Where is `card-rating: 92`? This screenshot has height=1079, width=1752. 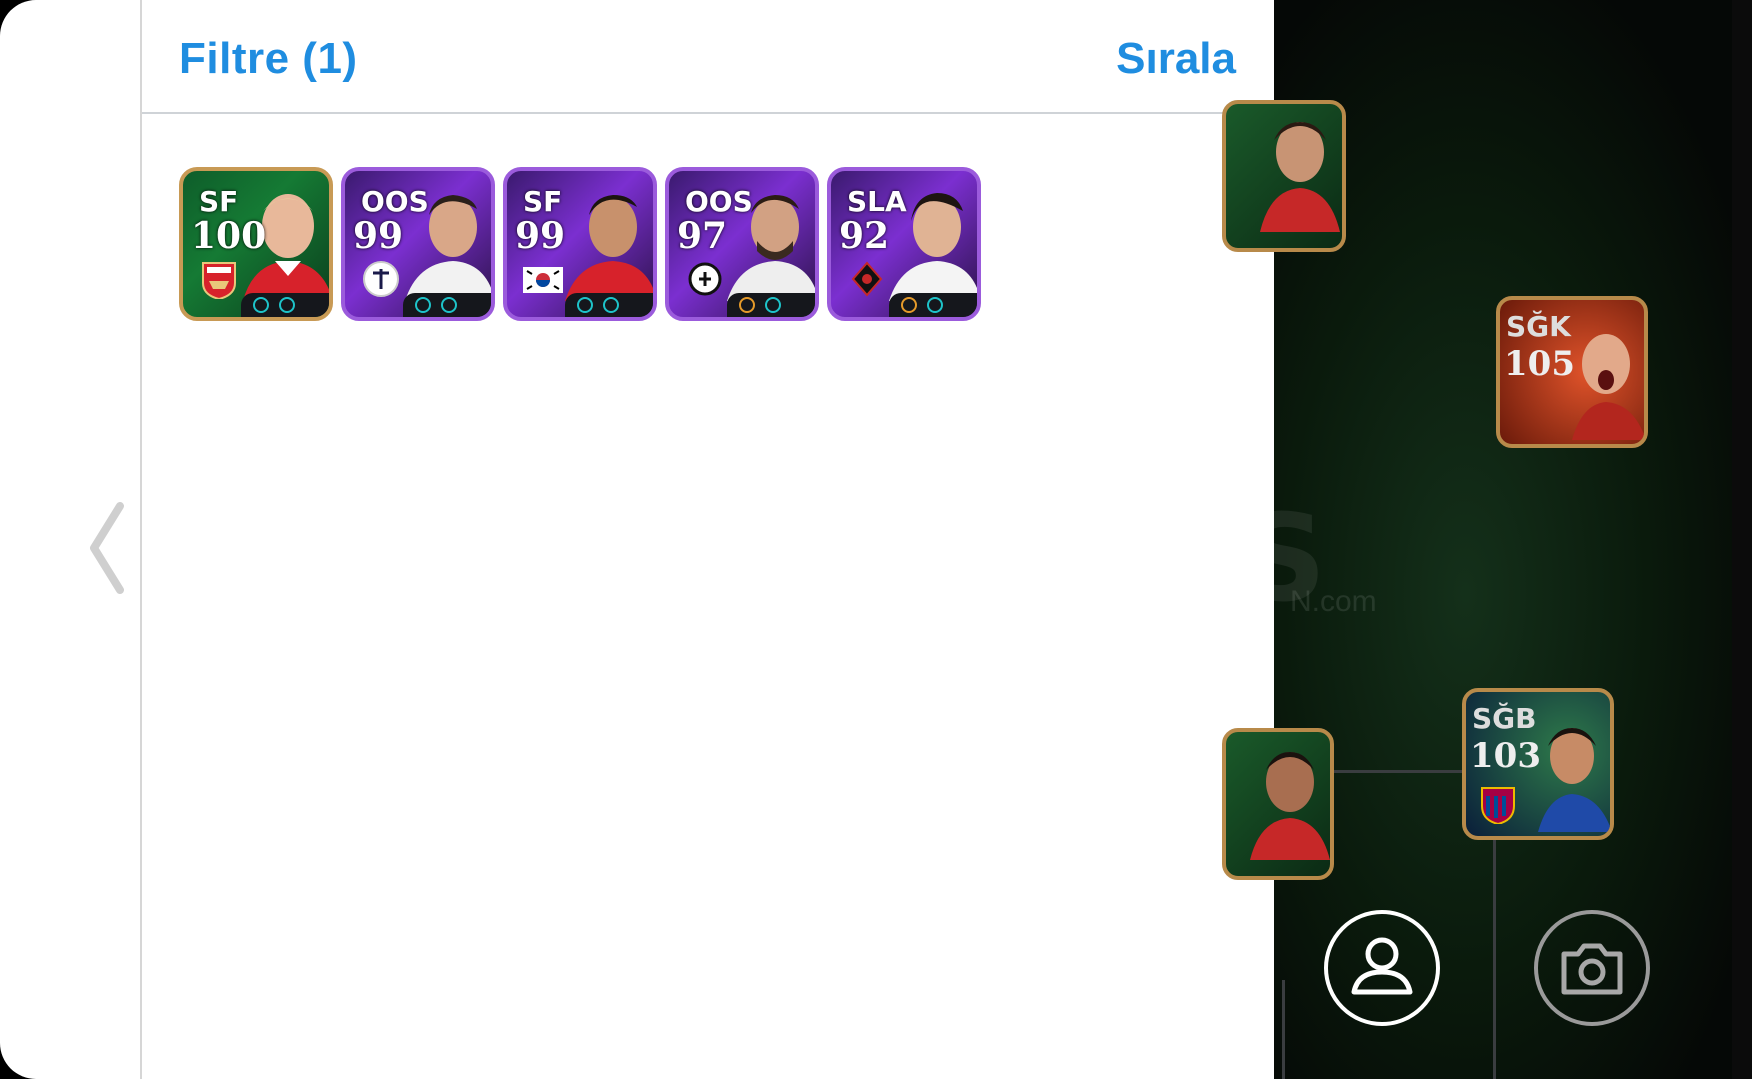 card-rating: 92 is located at coordinates (864, 236).